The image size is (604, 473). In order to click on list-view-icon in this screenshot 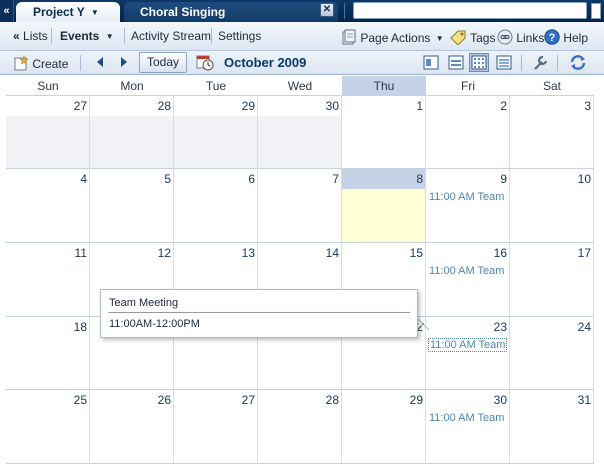, I will do `click(504, 62)`.